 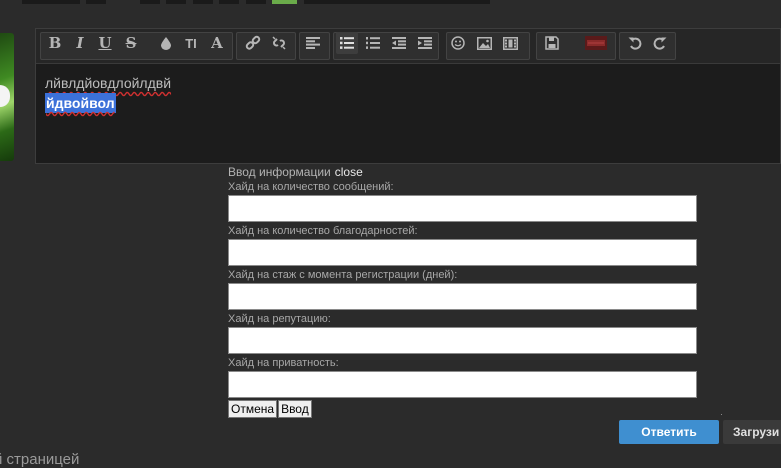 I want to click on top-strip, so click(x=390, y=3).